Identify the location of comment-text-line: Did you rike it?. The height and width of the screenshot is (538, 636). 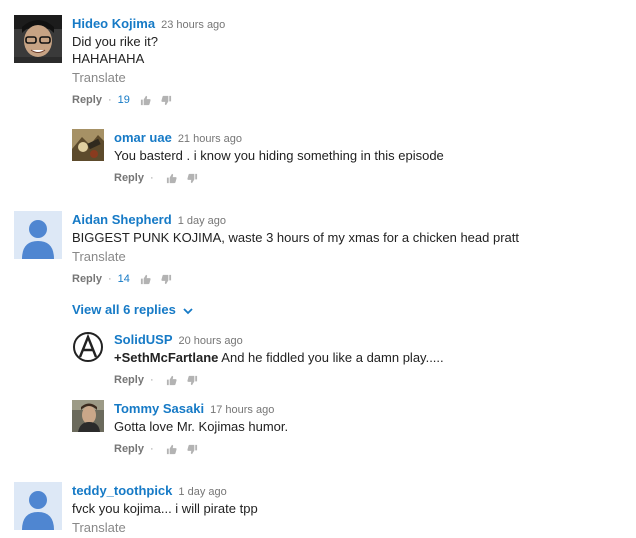
(115, 41).